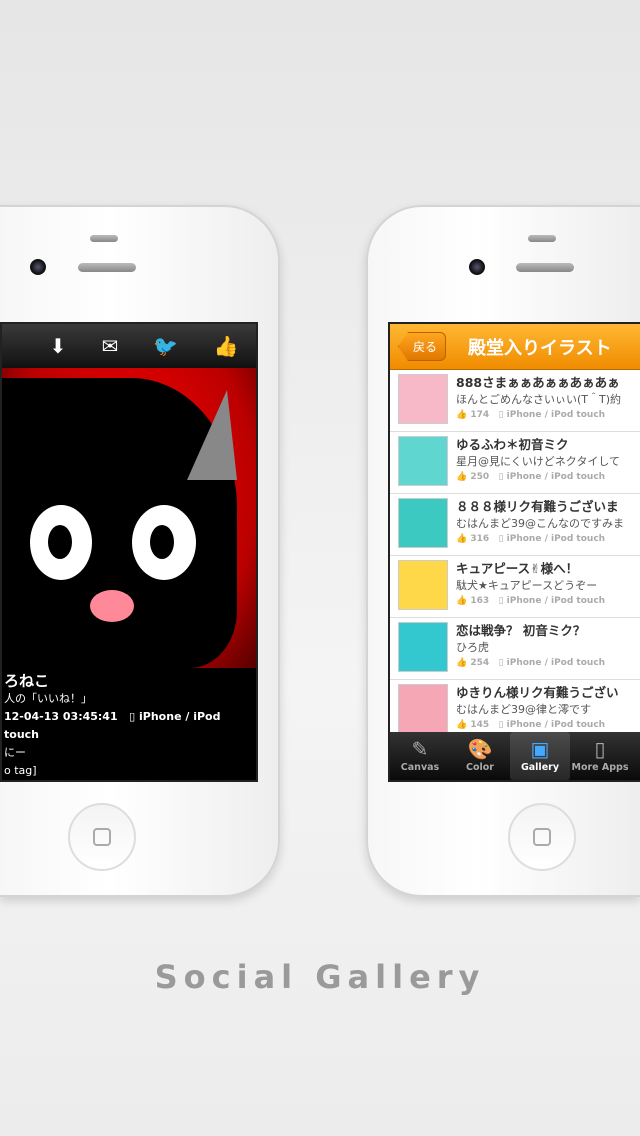 This screenshot has height=1136, width=640. What do you see at coordinates (472, 647) in the screenshot?
I see `item-subtitle: ひろ虎` at bounding box center [472, 647].